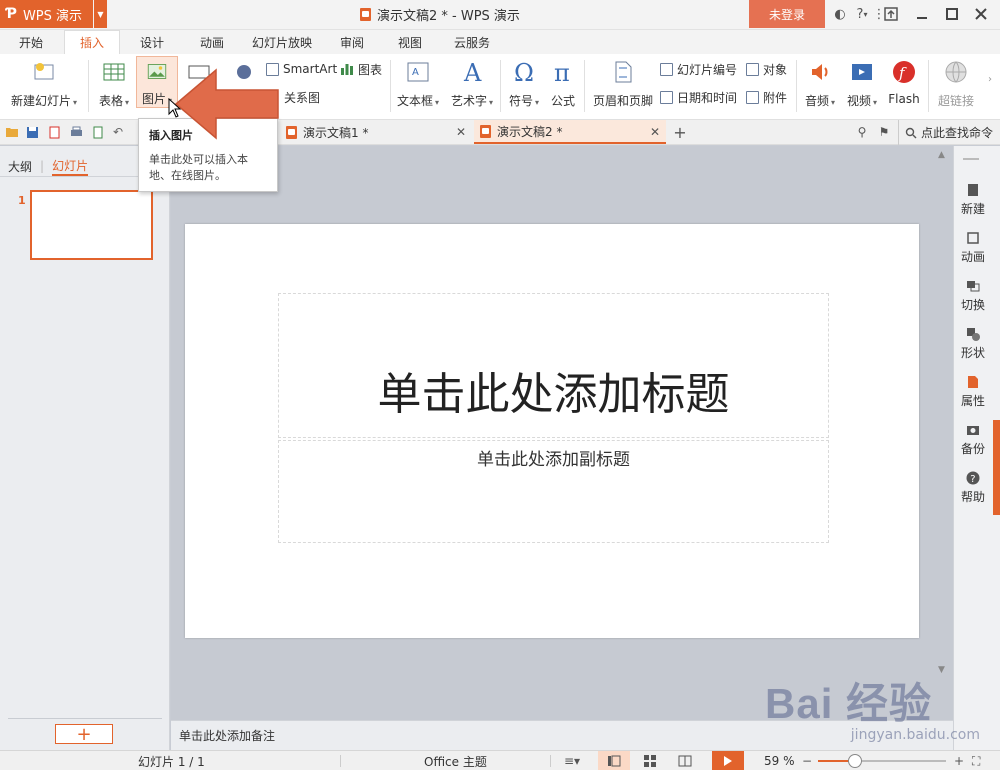 Image resolution: width=1000 pixels, height=770 pixels. I want to click on zoom-slider-thumb, so click(855, 761).